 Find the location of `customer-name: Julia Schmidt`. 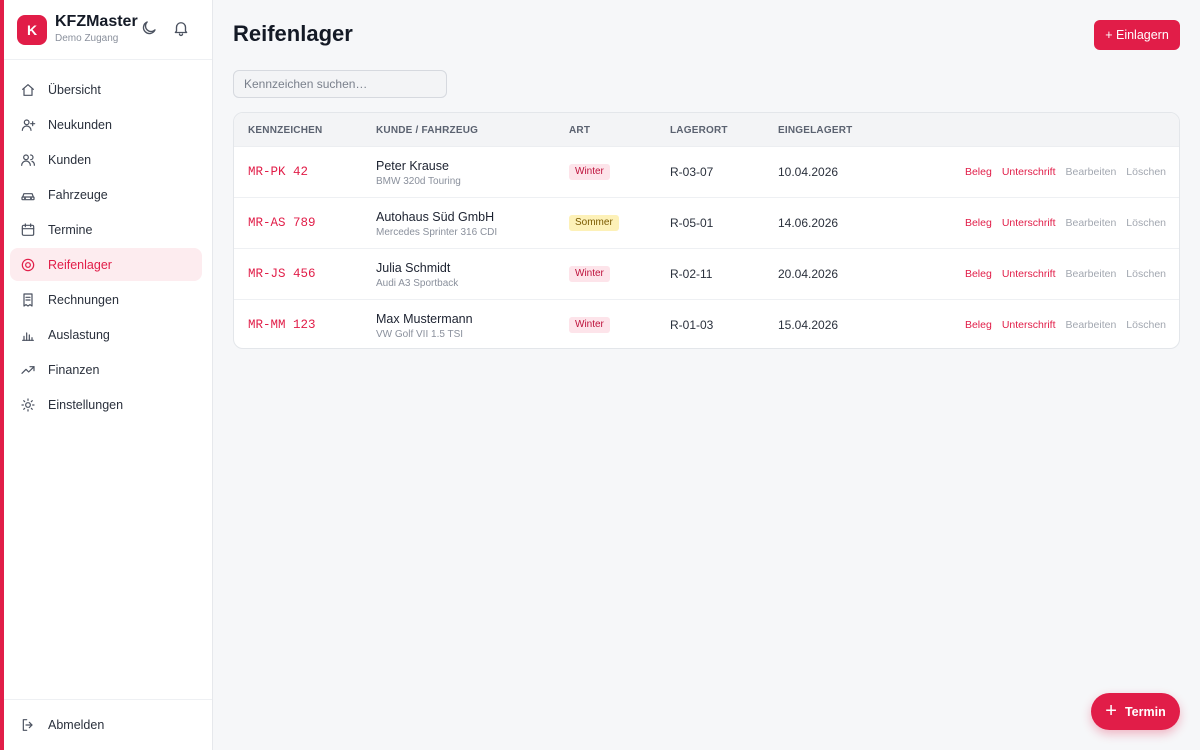

customer-name: Julia Schmidt is located at coordinates (413, 268).